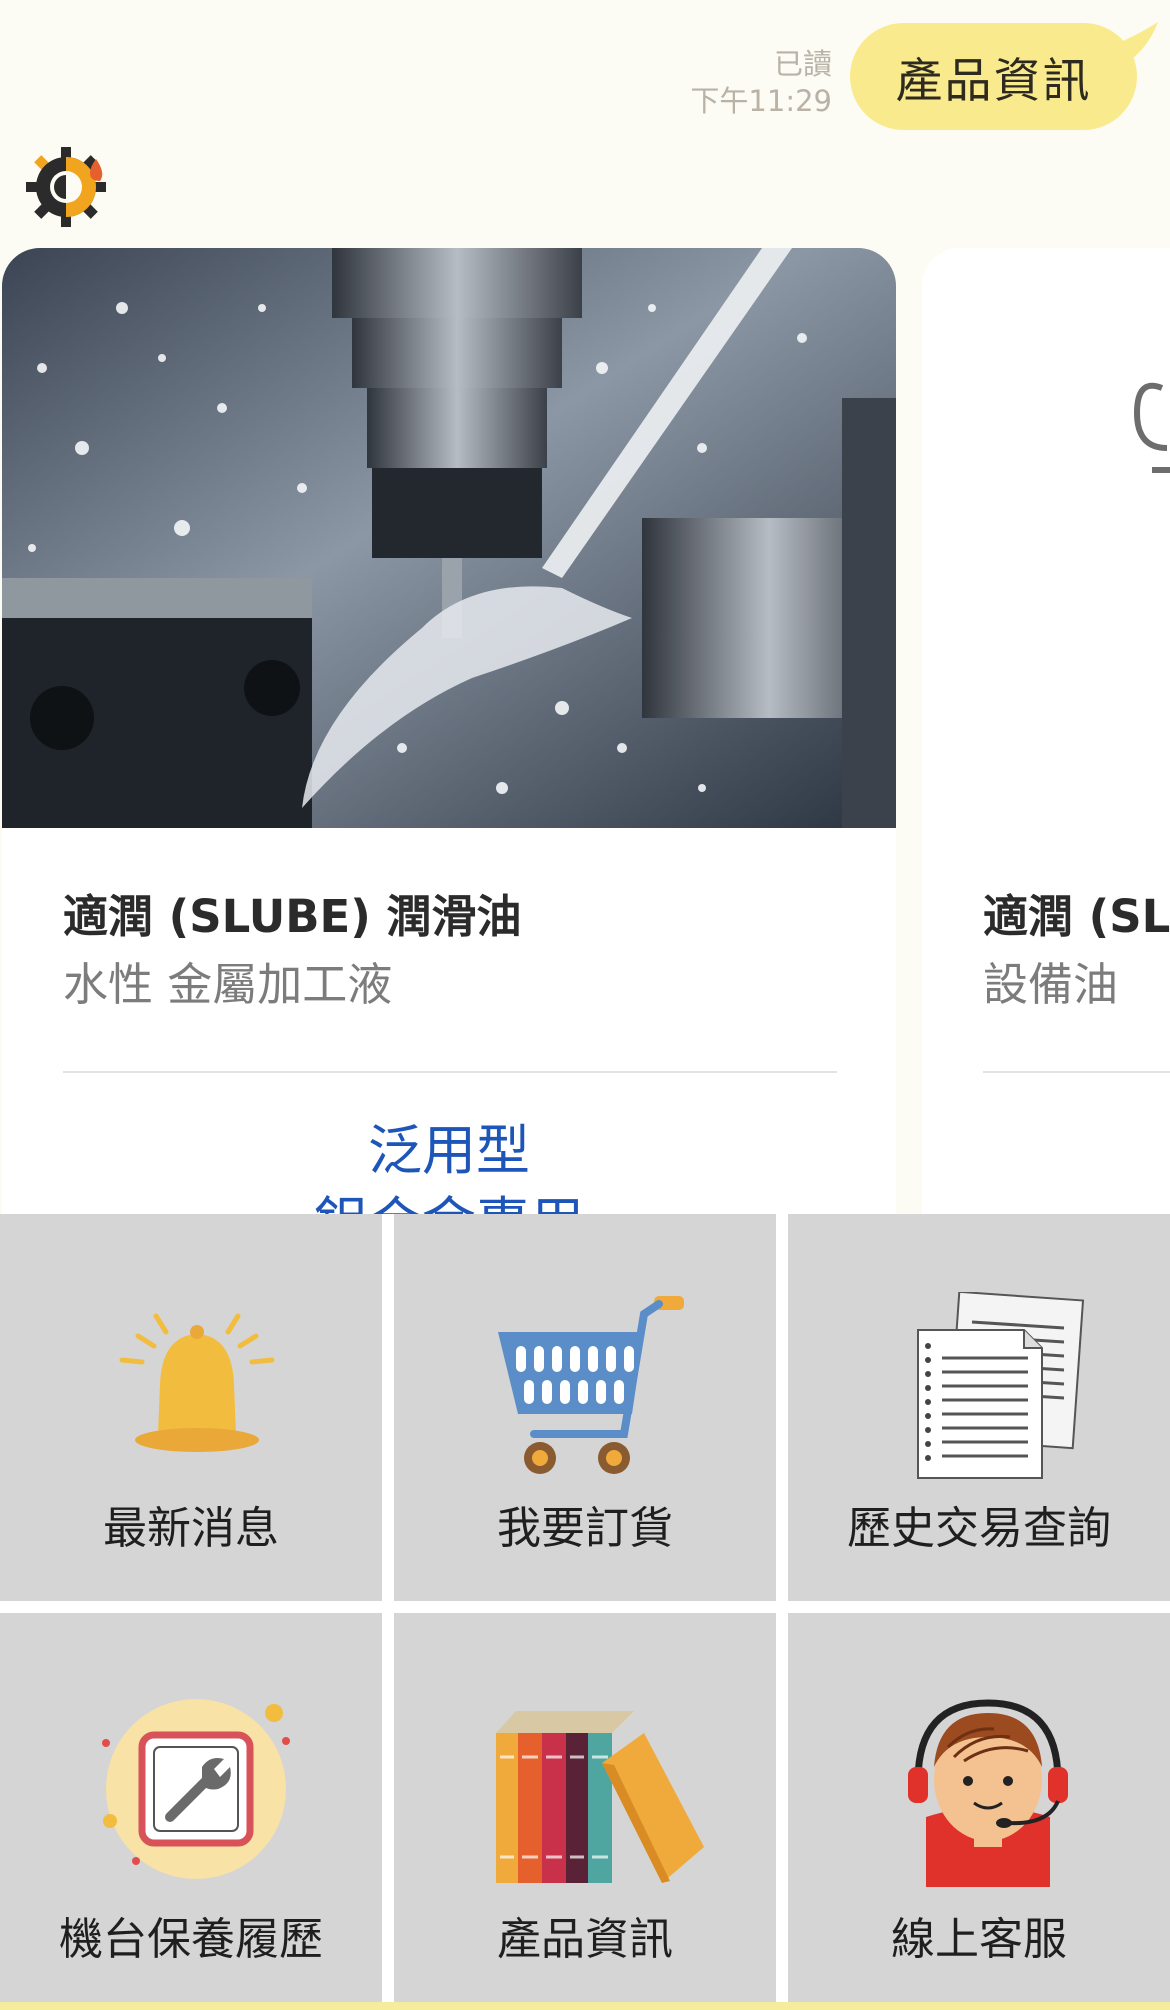 Image resolution: width=1170 pixels, height=2010 pixels. I want to click on customer-service-icon, so click(988, 1793).